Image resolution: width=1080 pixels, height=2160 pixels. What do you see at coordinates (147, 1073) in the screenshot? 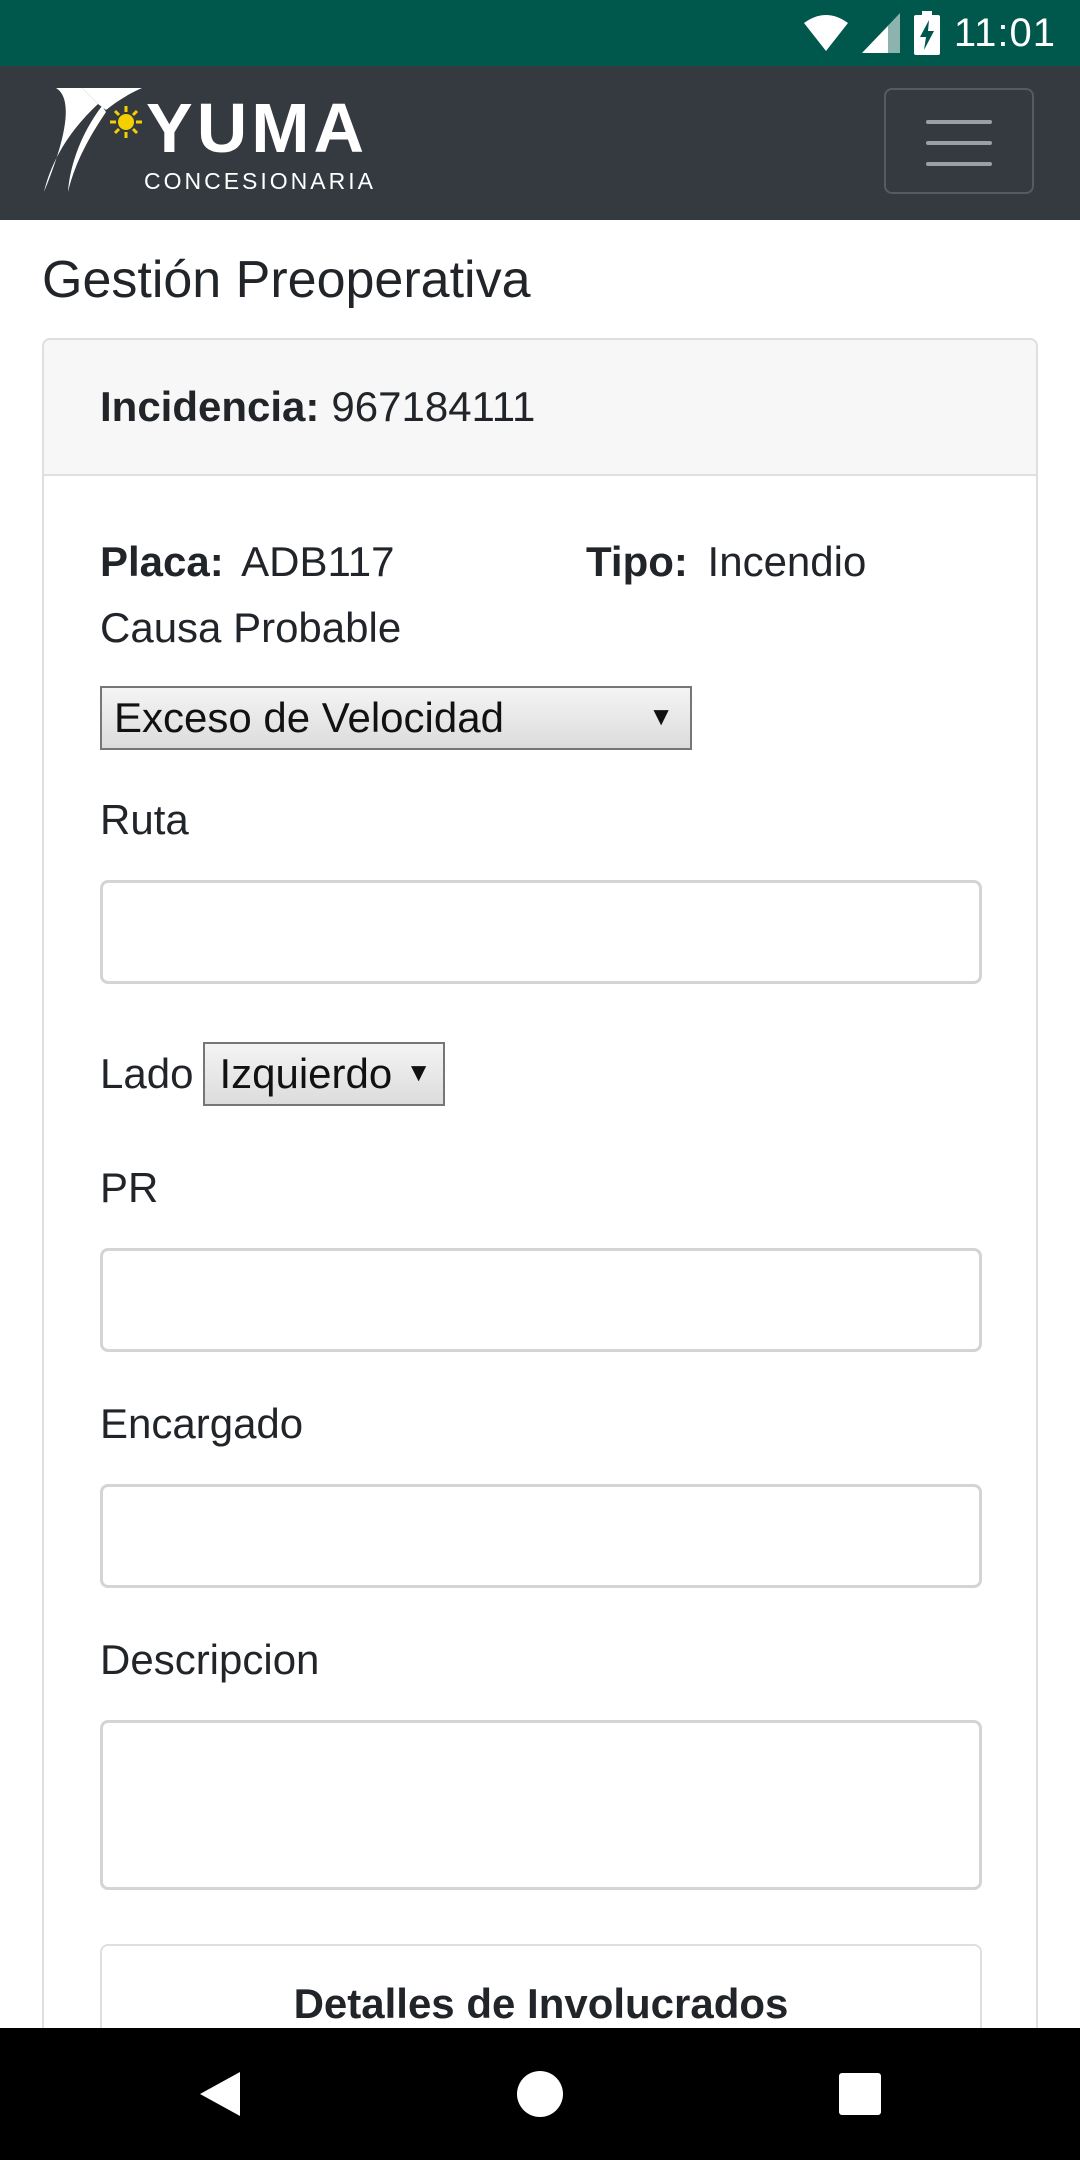
I see `lado-label: Lado` at bounding box center [147, 1073].